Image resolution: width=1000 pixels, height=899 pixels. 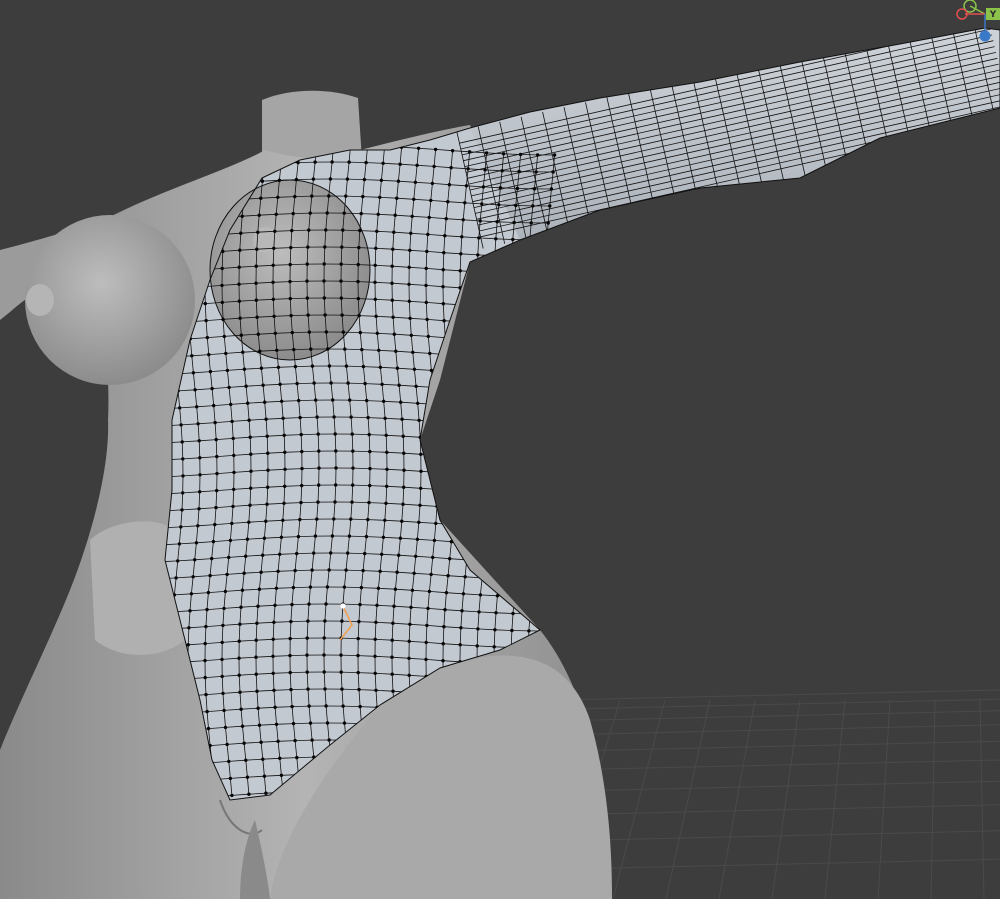 I want to click on y-axis-label: Y, so click(x=993, y=15).